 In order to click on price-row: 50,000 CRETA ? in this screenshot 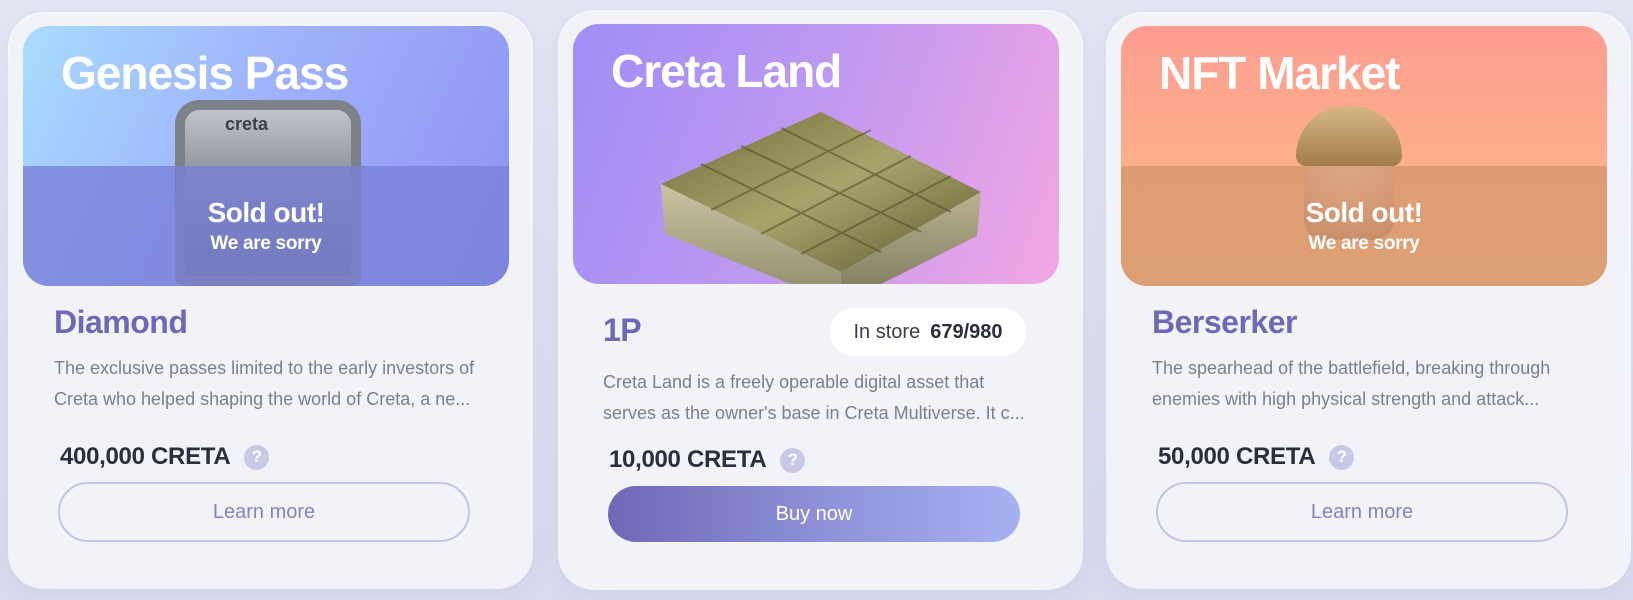, I will do `click(1256, 457)`.